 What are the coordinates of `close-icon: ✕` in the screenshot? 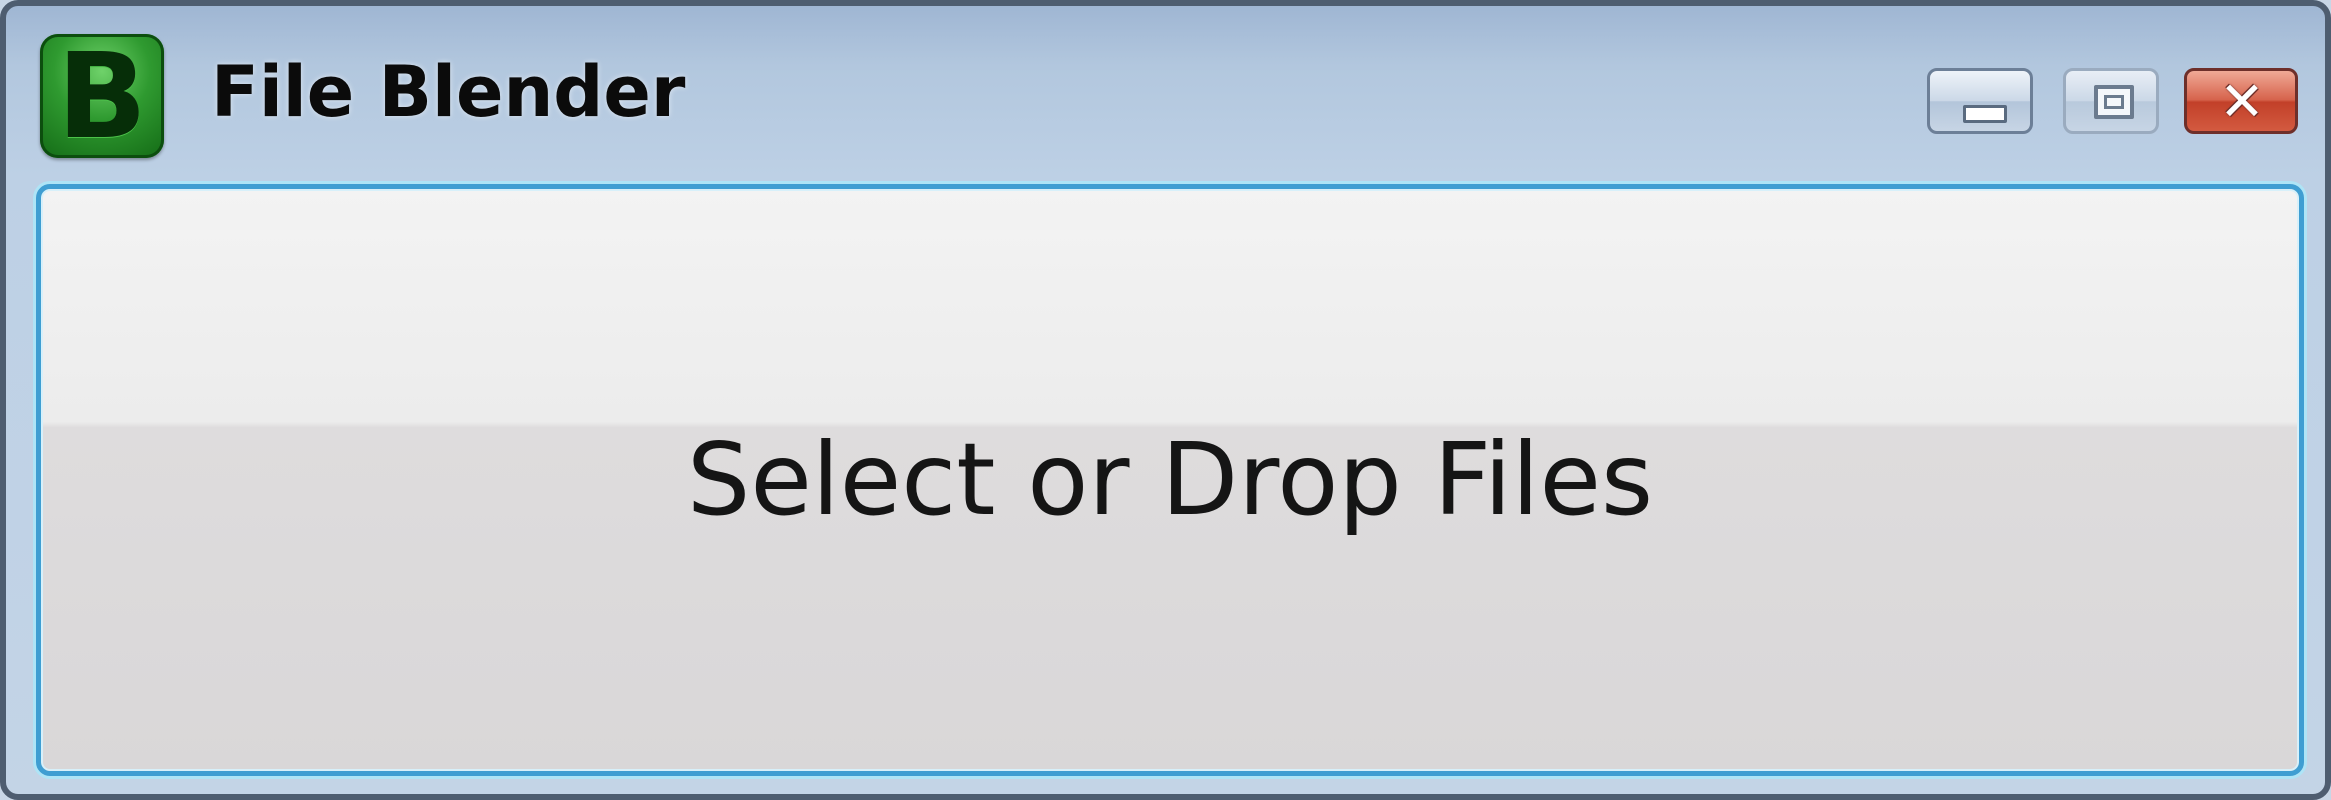 It's located at (2242, 101).